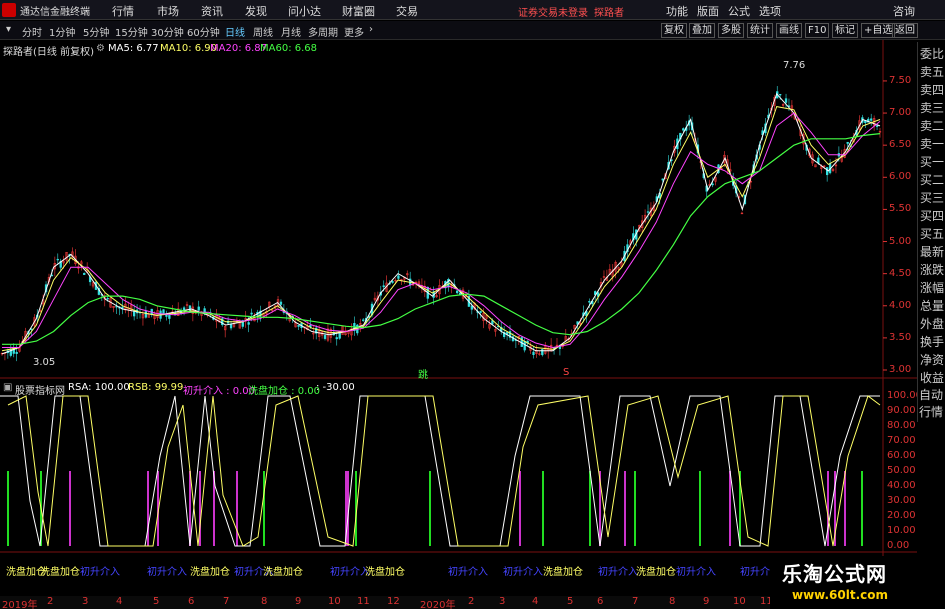 Image resolution: width=945 pixels, height=609 pixels. I want to click on side-item-latest: 最新, so click(932, 252).